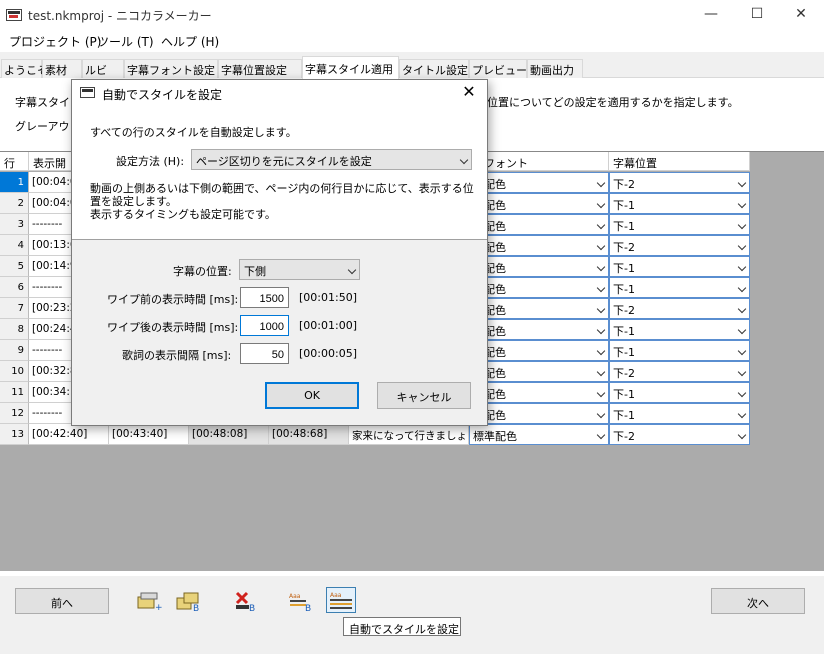 The image size is (824, 654). What do you see at coordinates (255, 271) in the screenshot?
I see `position-select-value: 下側` at bounding box center [255, 271].